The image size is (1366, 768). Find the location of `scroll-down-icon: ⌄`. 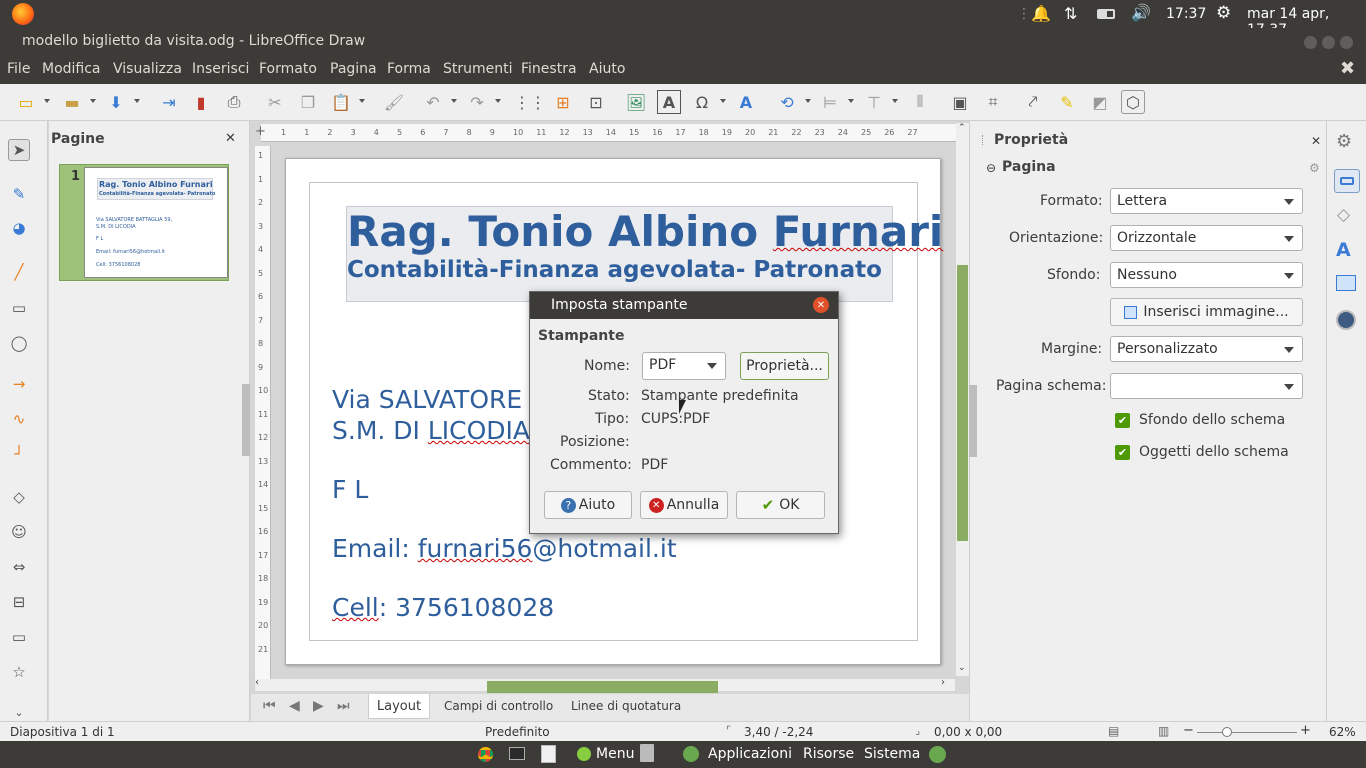

scroll-down-icon: ⌄ is located at coordinates (962, 668).